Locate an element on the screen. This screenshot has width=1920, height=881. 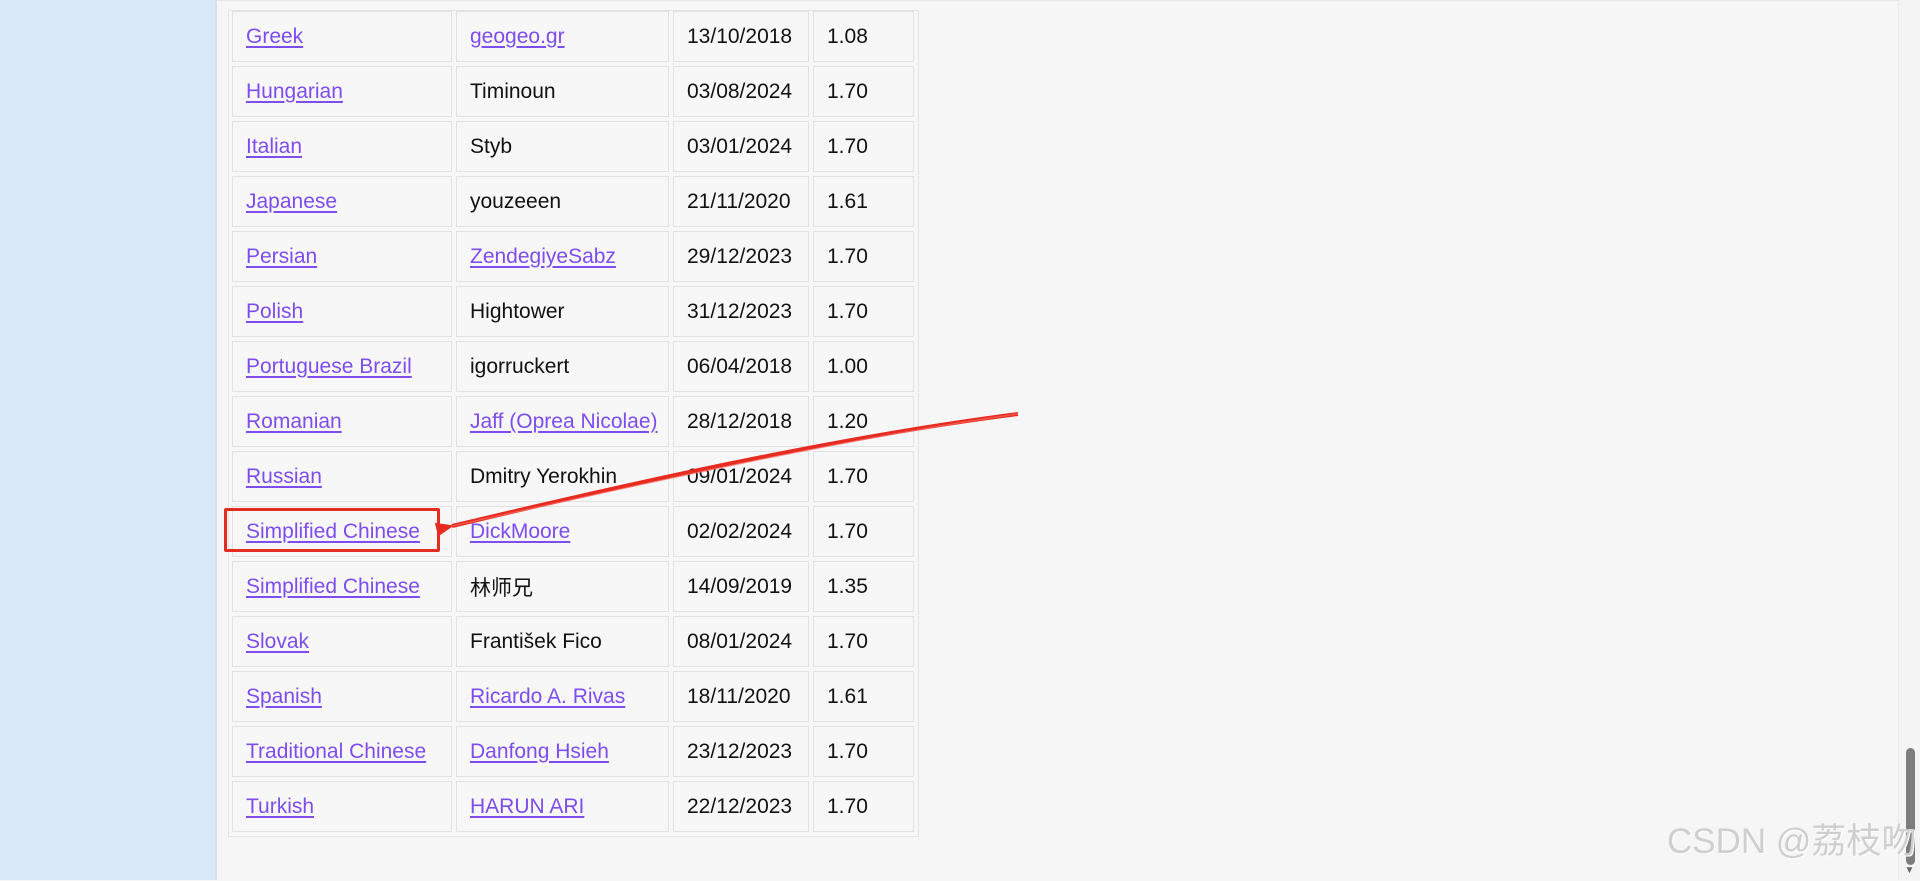
date-cell: 14/09/2019 is located at coordinates (741, 586).